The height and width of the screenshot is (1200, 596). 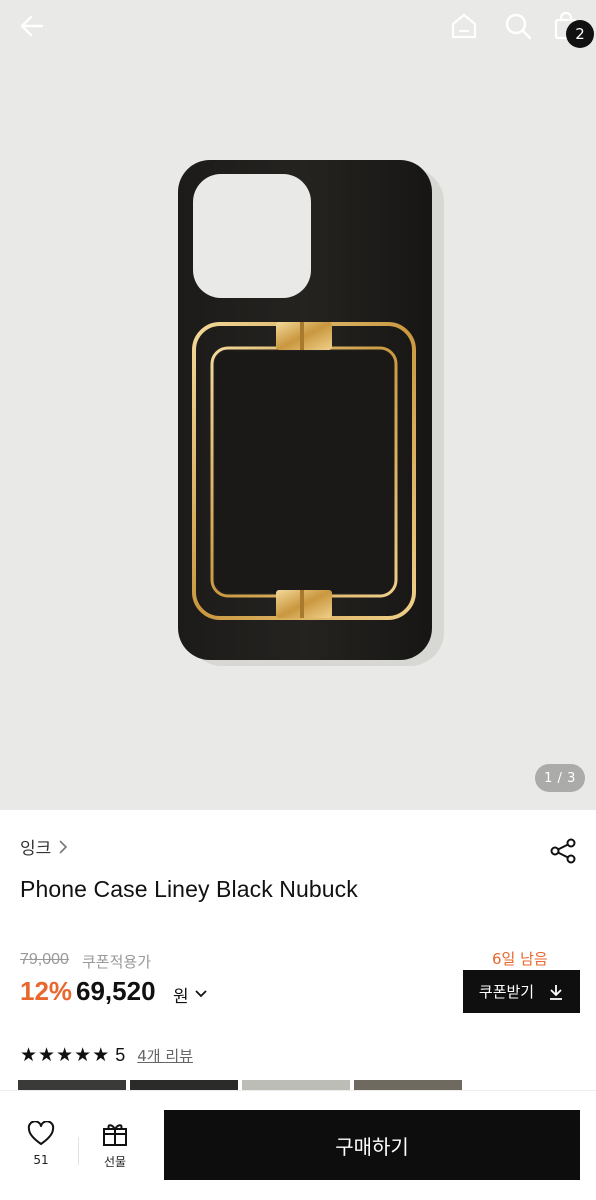 I want to click on home-button, so click(x=464, y=26).